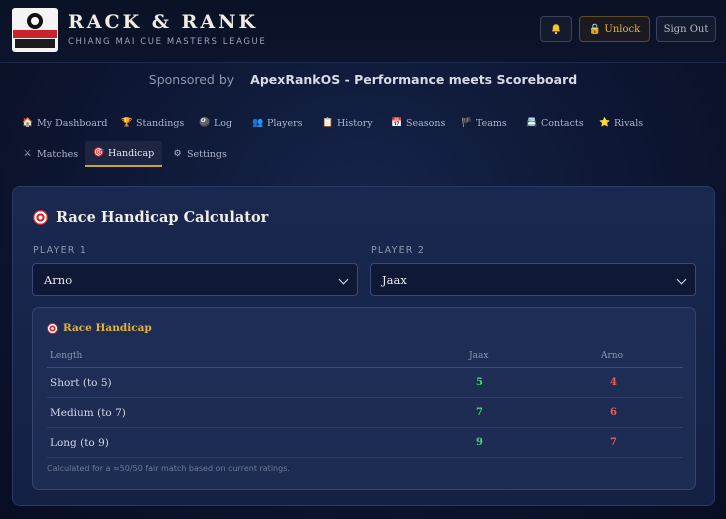 The image size is (726, 519). What do you see at coordinates (479, 356) in the screenshot?
I see `column-header-jaax: Jaax` at bounding box center [479, 356].